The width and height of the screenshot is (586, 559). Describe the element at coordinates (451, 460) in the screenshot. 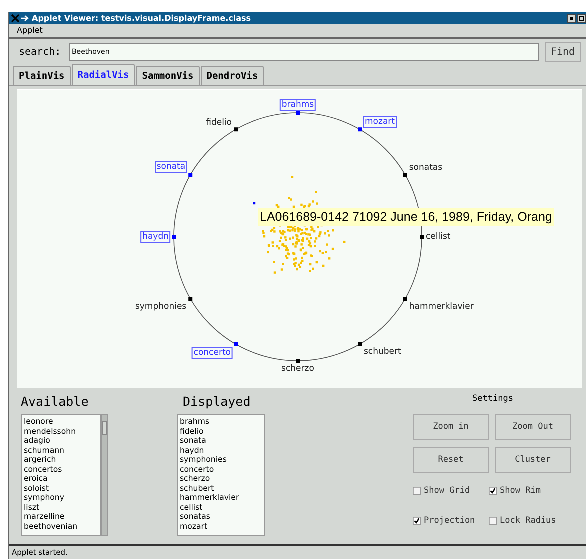

I see `settings-button: Reset` at that location.